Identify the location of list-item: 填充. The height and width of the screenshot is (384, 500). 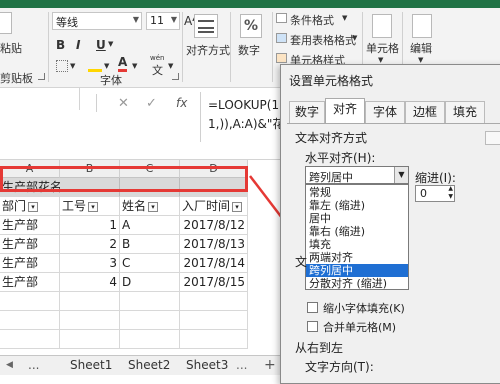
(357, 244).